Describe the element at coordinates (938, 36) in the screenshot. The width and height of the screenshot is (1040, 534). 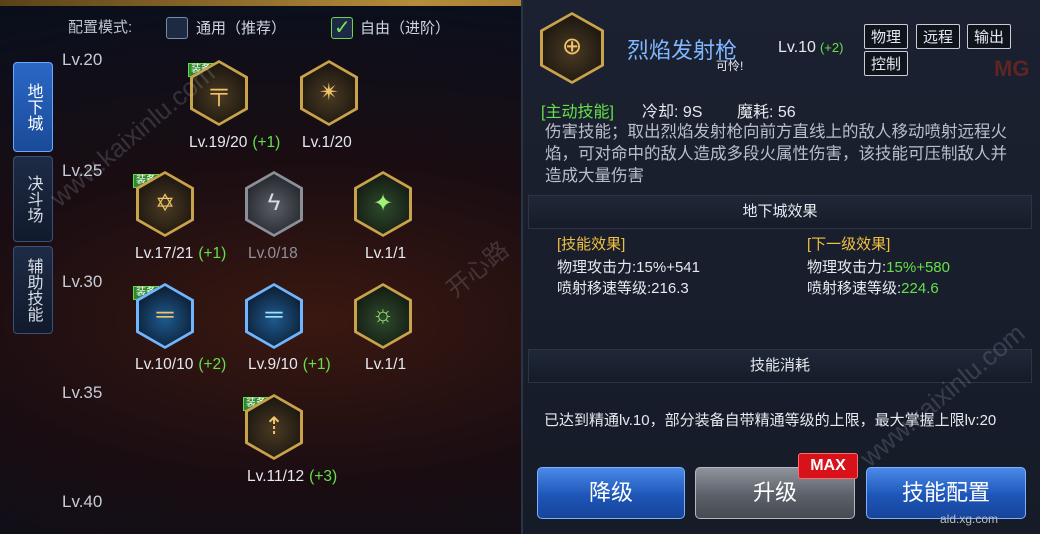
I see `tag-ranged: 远程` at that location.